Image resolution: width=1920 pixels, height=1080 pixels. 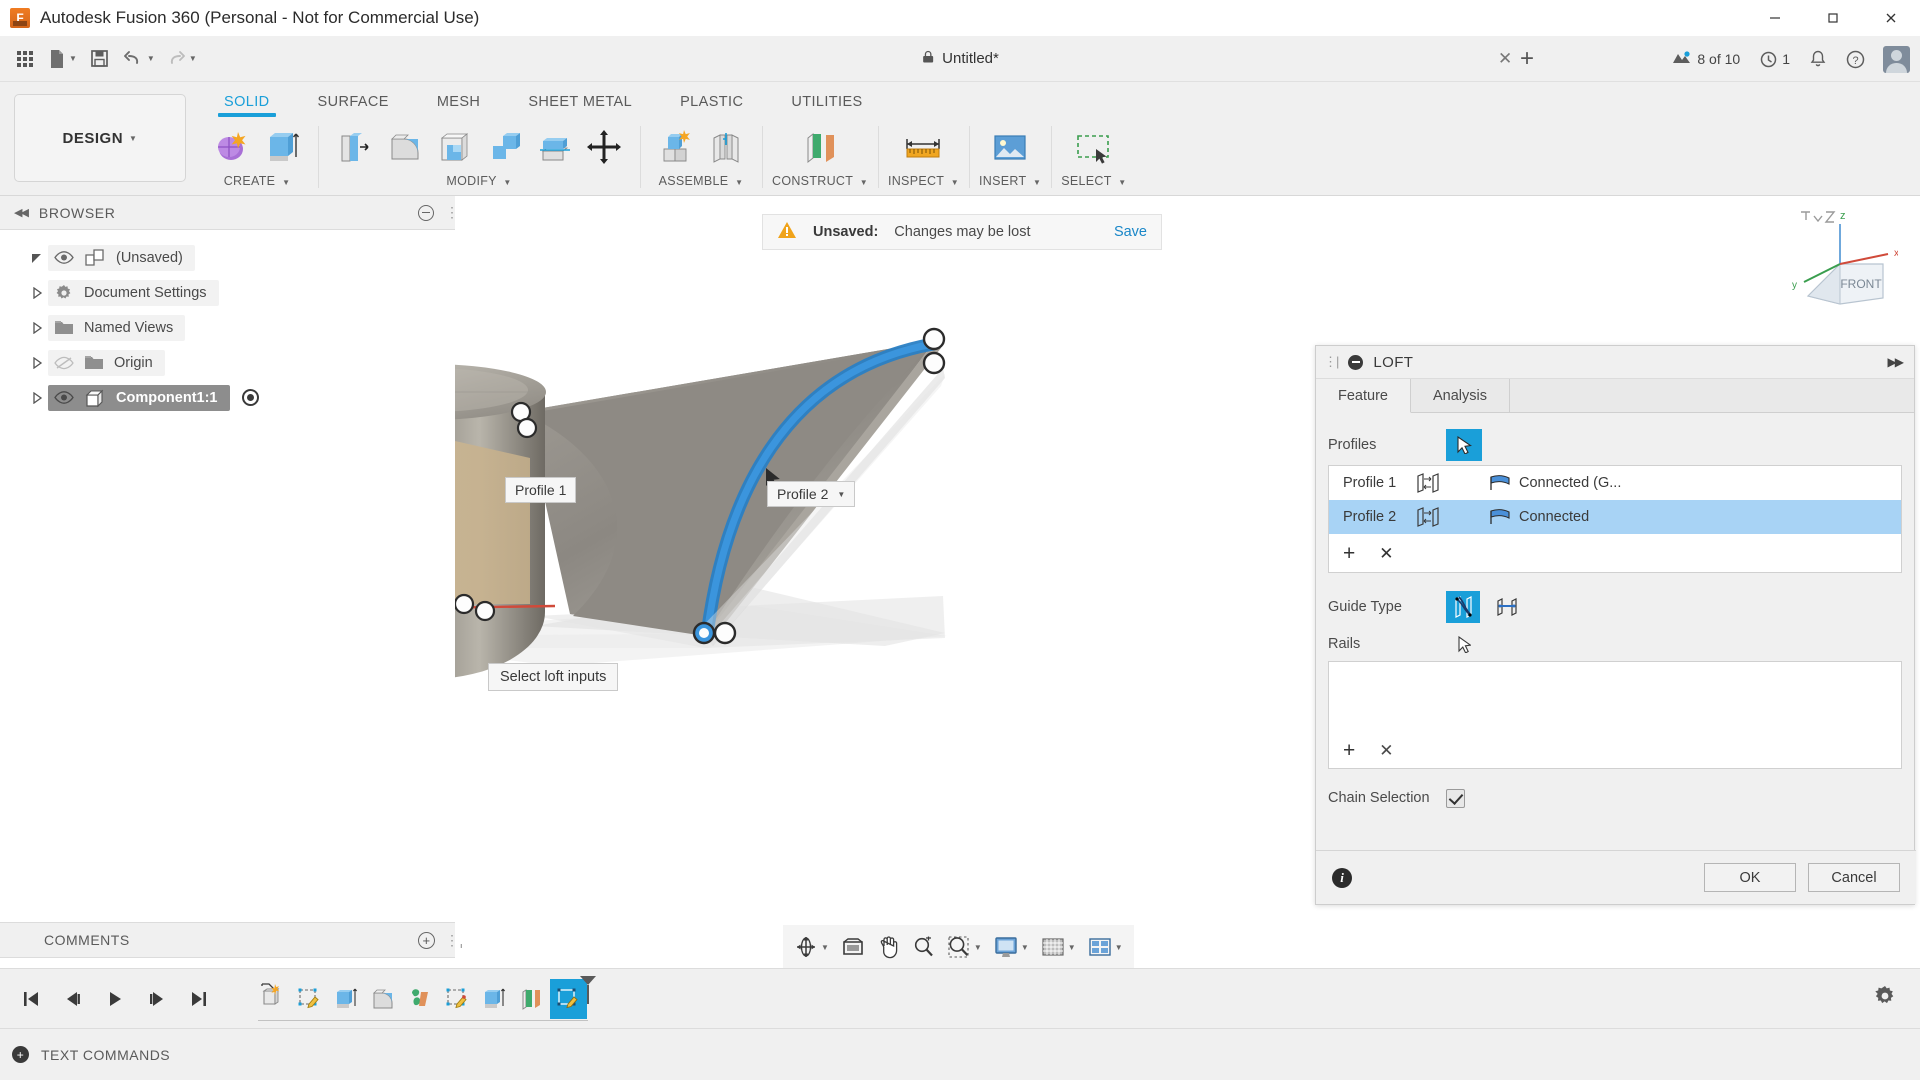 I want to click on play-icon, so click(x=115, y=999).